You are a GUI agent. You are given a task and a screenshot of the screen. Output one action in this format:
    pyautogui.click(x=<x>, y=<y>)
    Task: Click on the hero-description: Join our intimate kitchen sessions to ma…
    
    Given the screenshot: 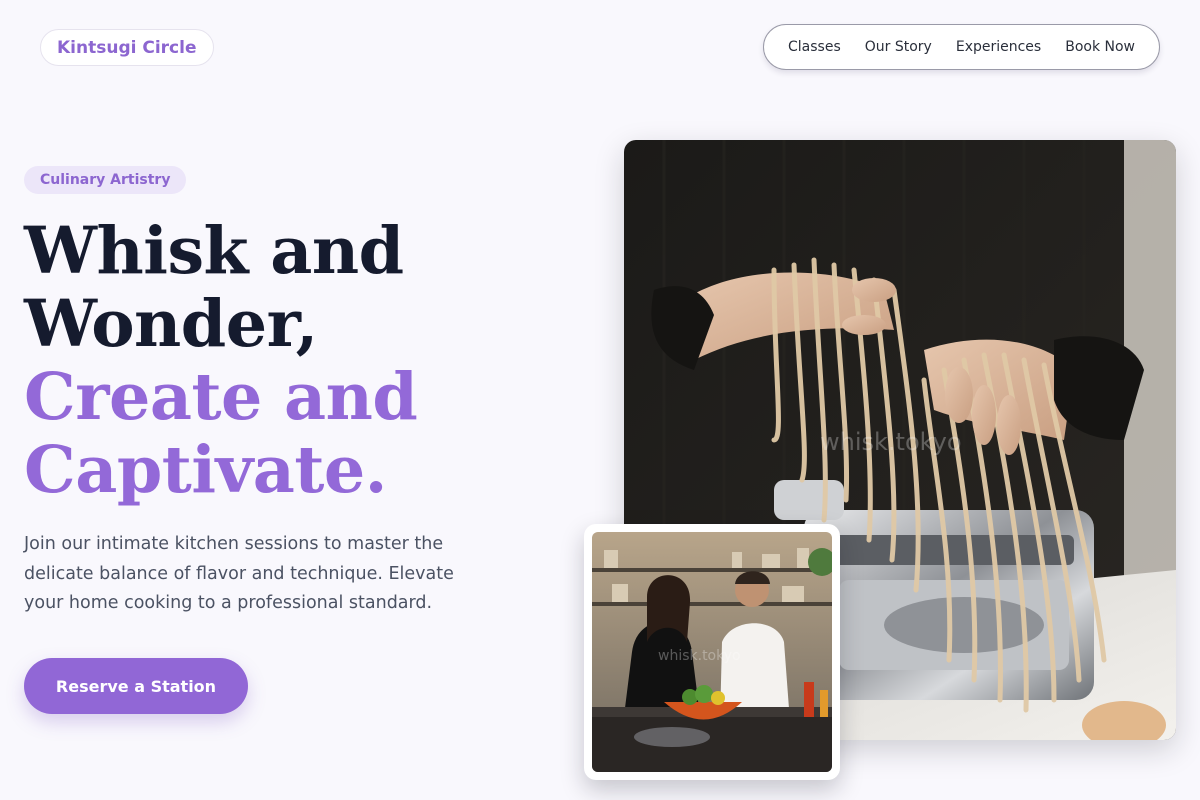 What is the action you would take?
    pyautogui.click(x=239, y=573)
    